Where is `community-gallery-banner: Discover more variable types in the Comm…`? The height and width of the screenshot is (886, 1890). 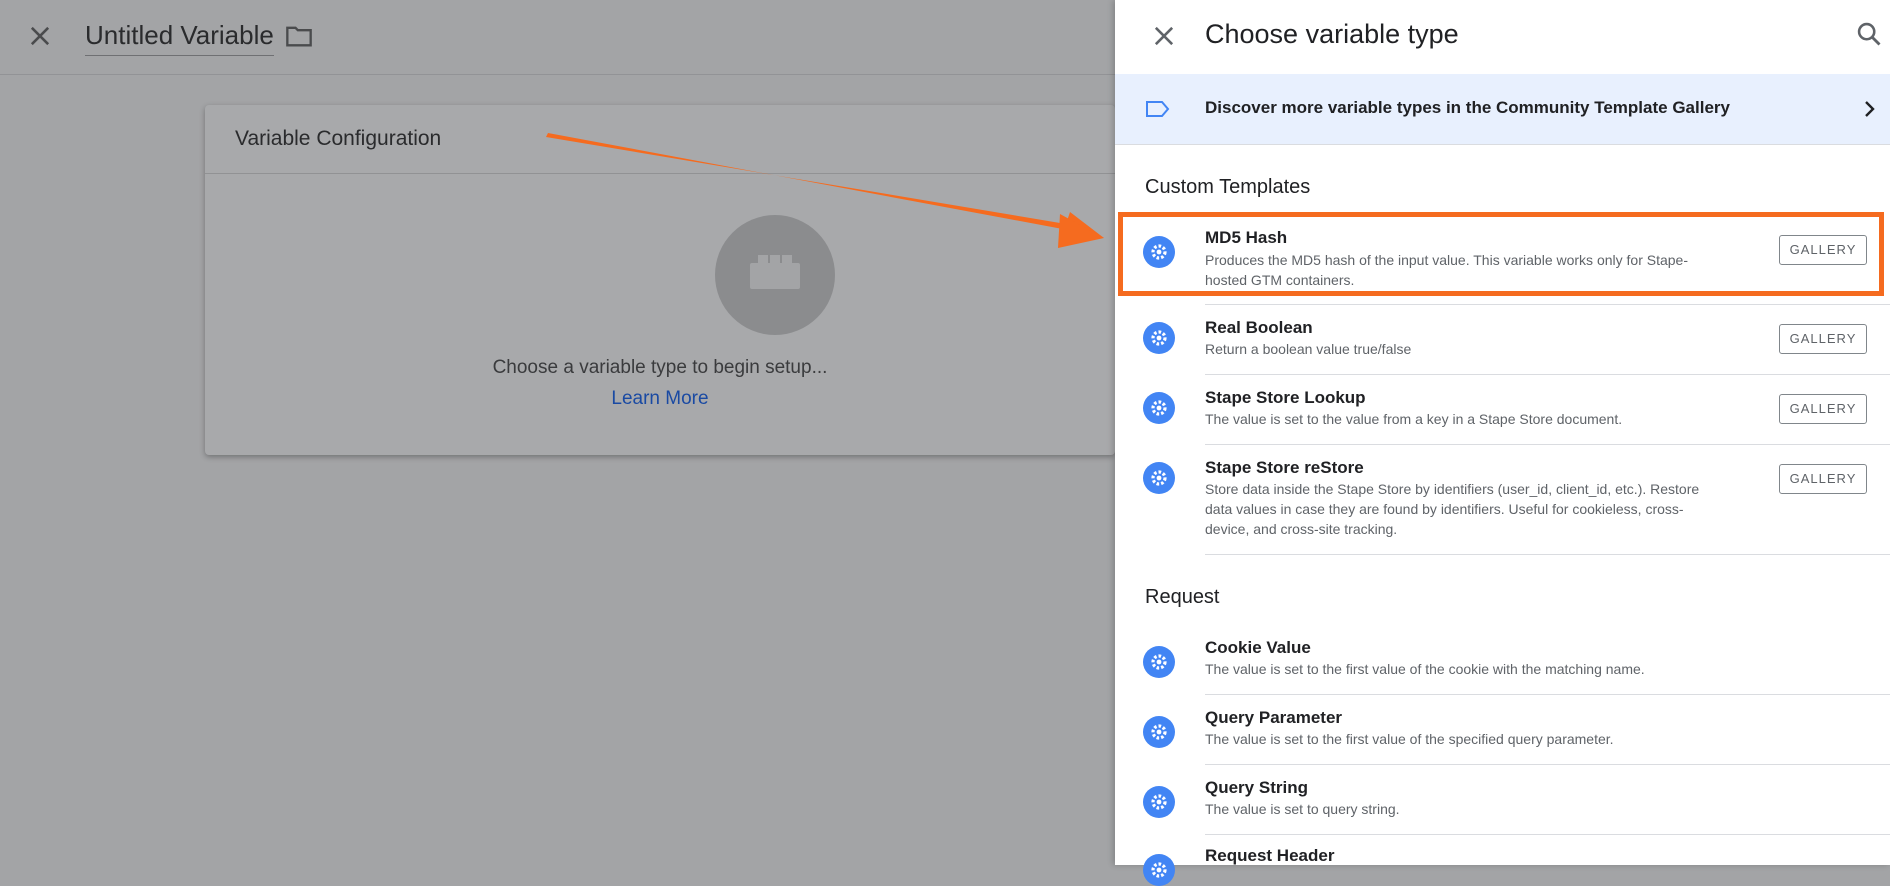
community-gallery-banner: Discover more variable types in the Comm… is located at coordinates (1502, 109).